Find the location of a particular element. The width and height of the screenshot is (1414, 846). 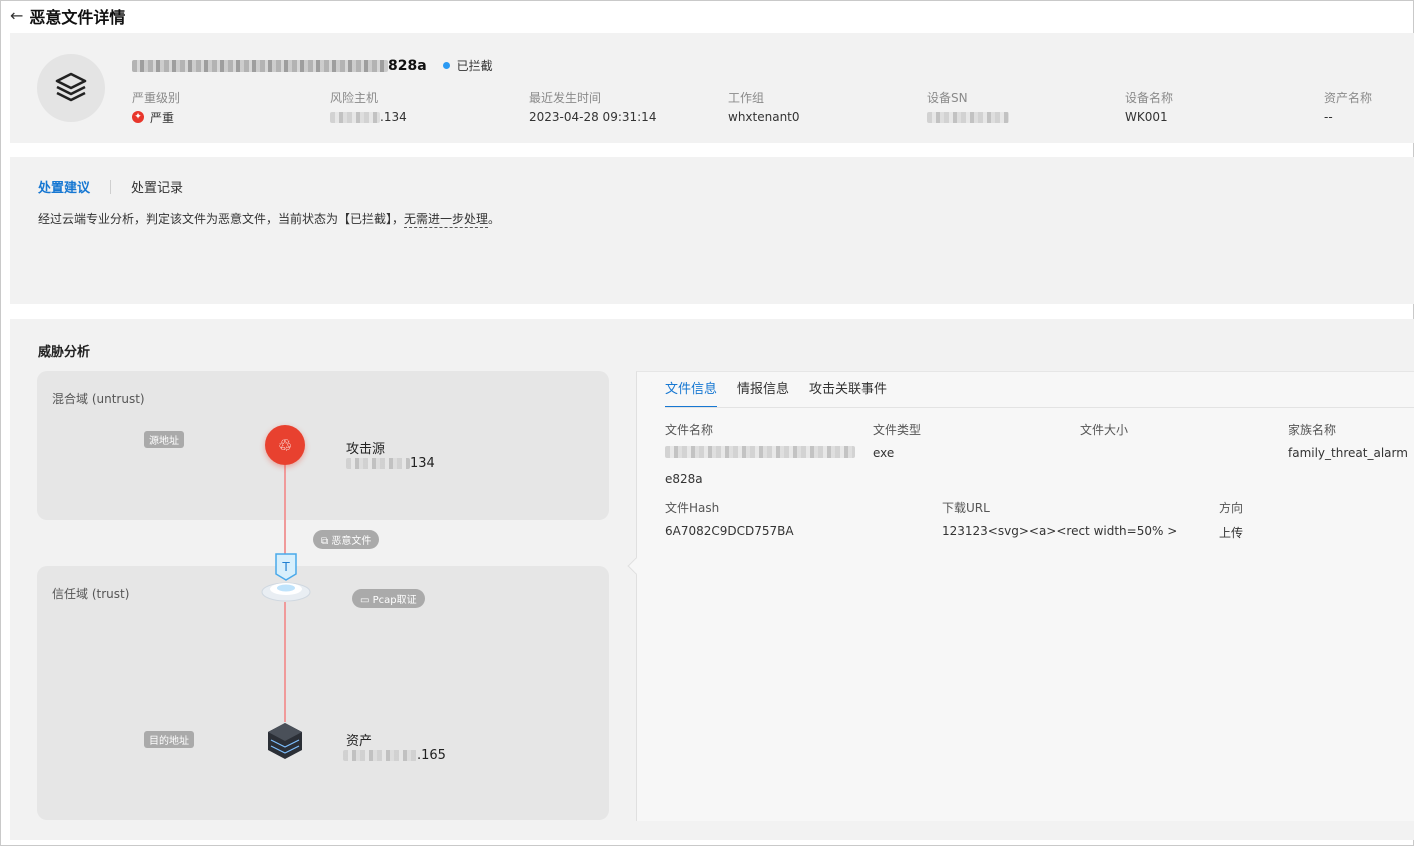

attacker-node-icon: ♲ is located at coordinates (285, 445).